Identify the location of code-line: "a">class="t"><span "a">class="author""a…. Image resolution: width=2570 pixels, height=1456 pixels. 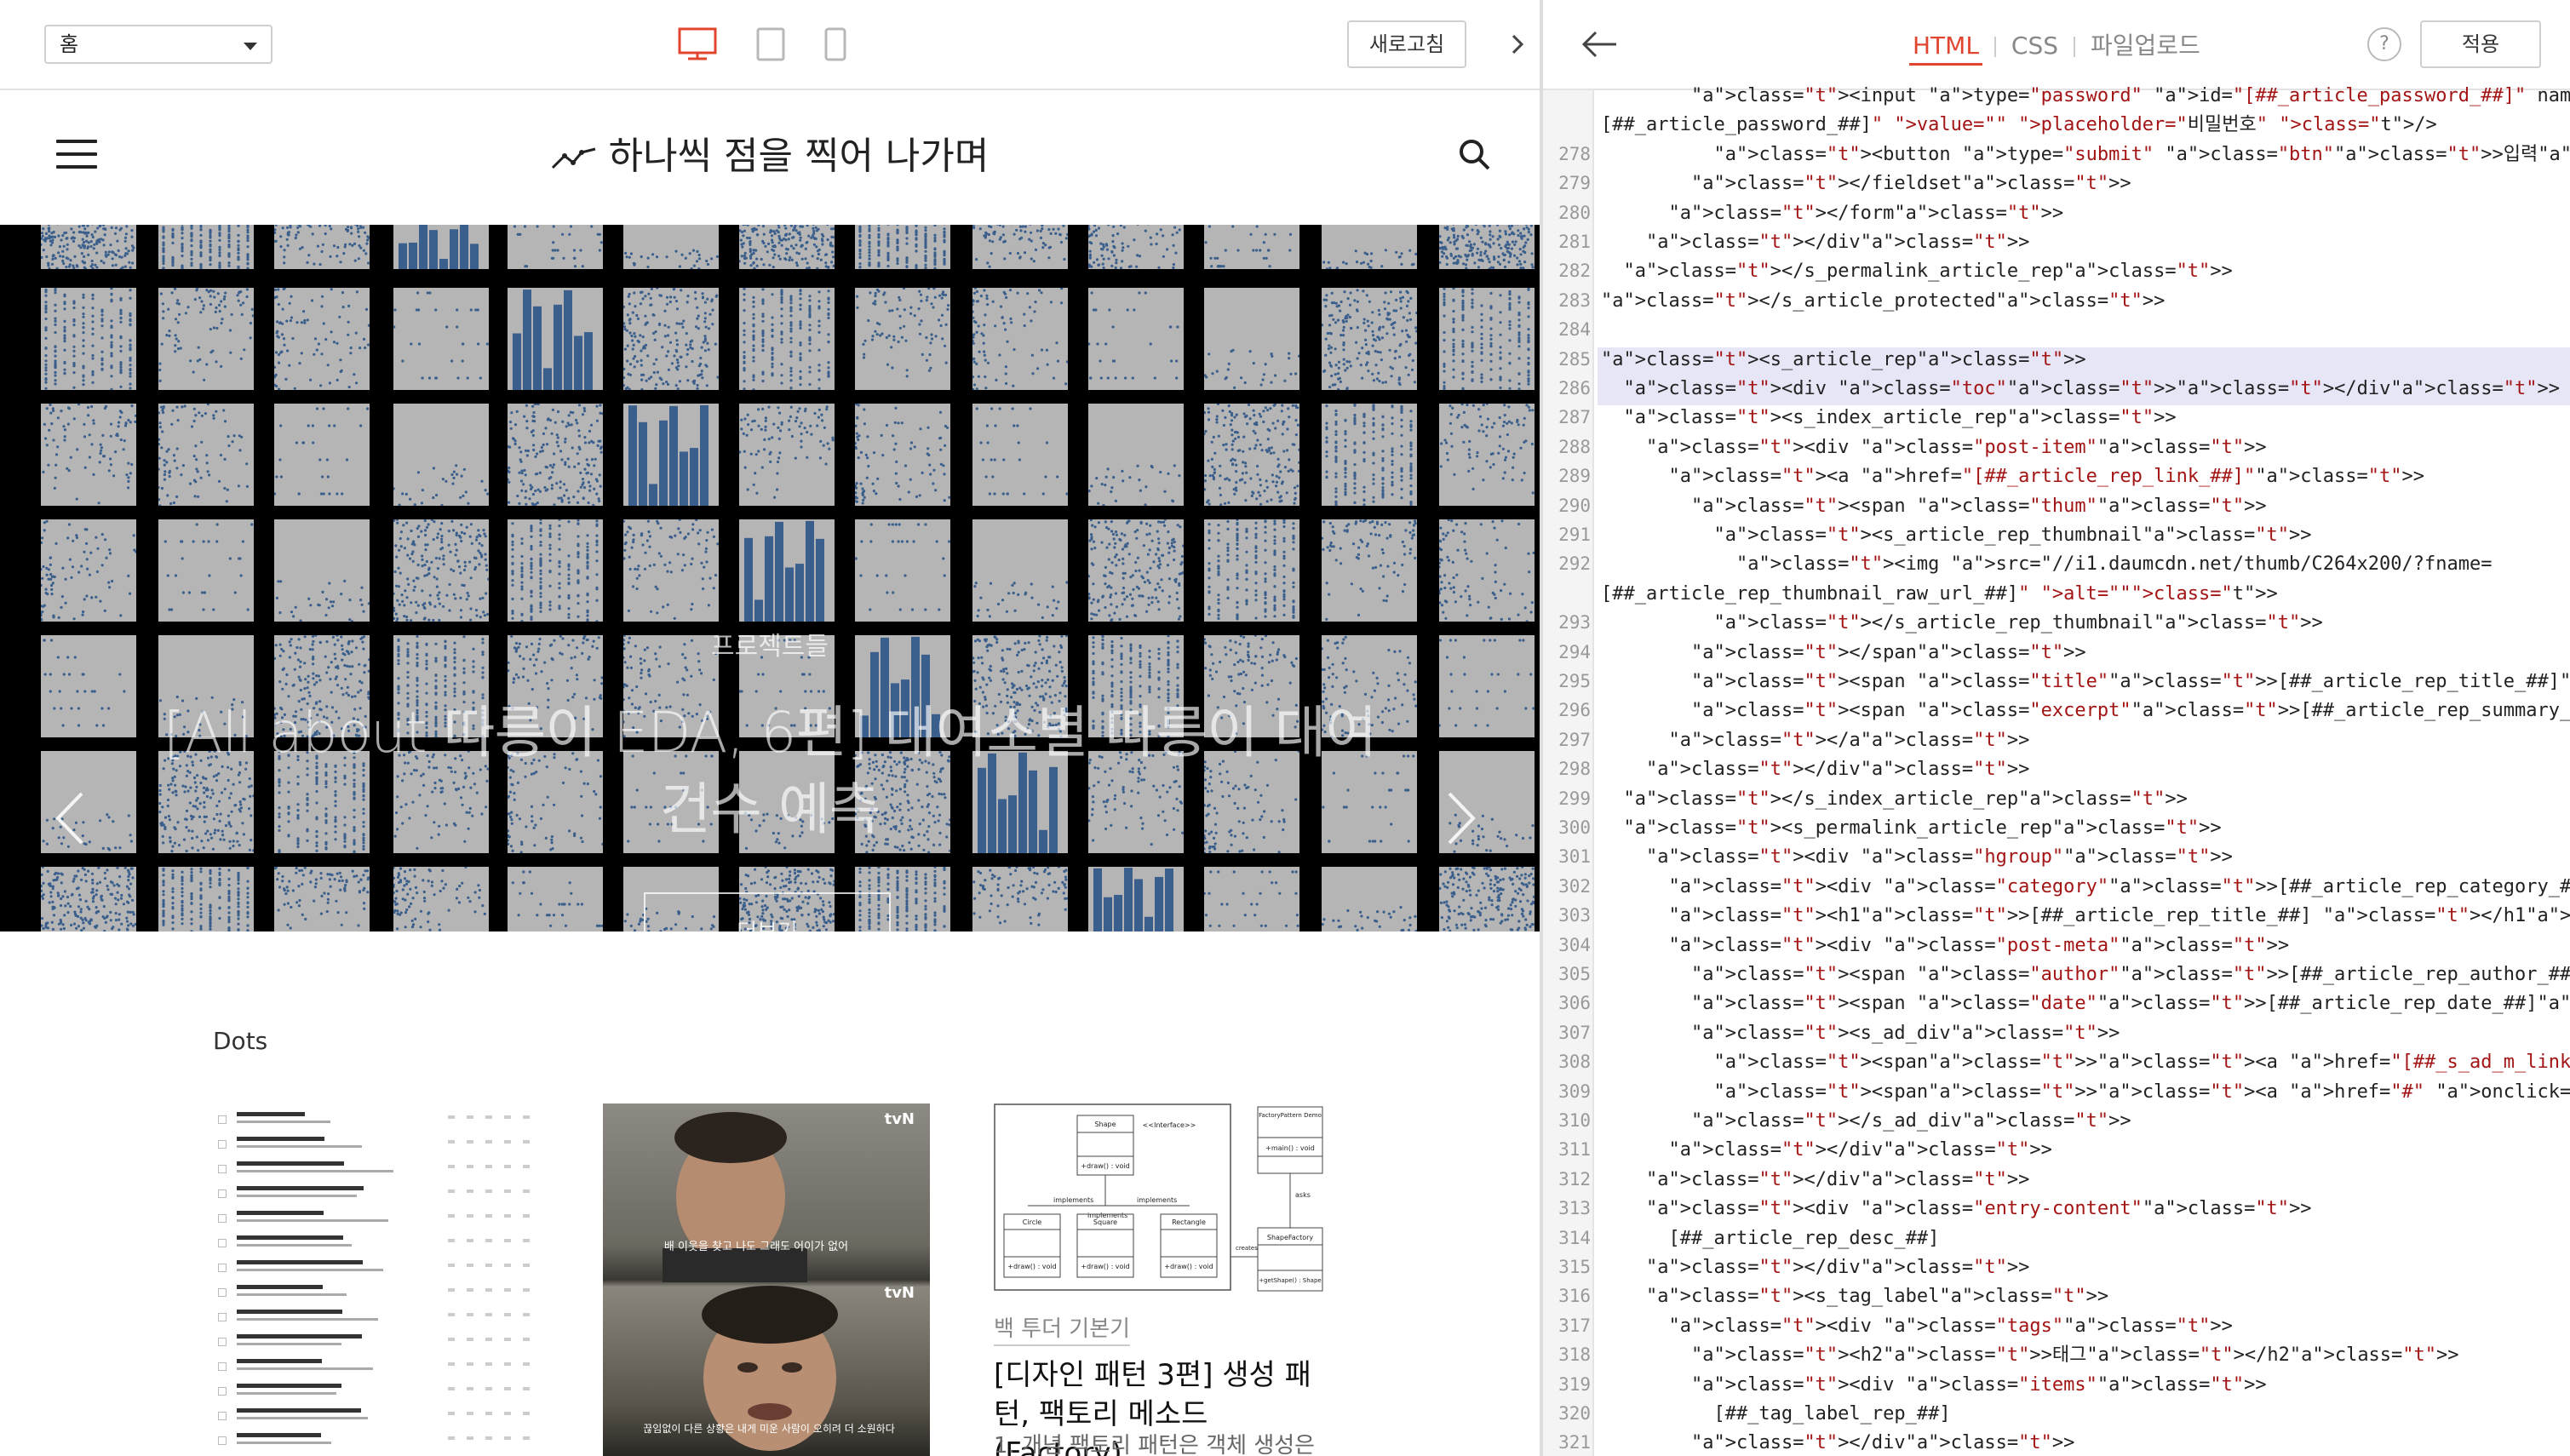
(2085, 974).